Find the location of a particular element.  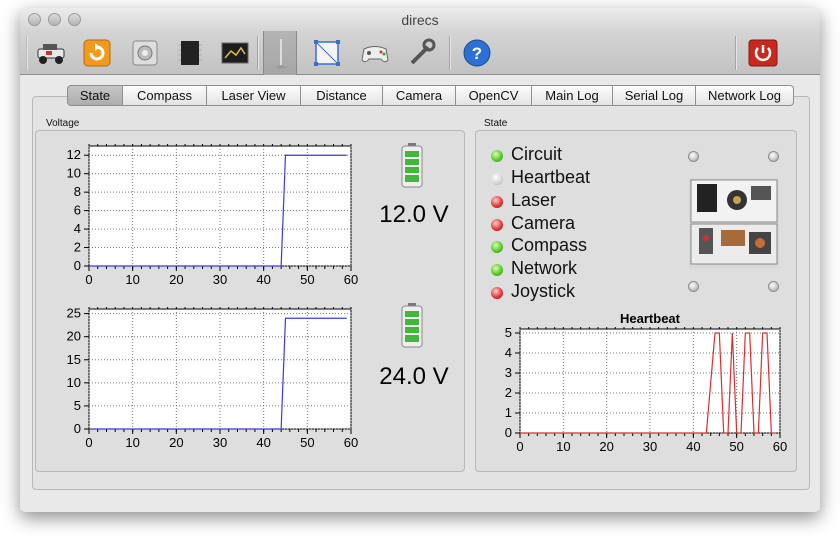

tab-main-log: Main Log is located at coordinates (572, 95).